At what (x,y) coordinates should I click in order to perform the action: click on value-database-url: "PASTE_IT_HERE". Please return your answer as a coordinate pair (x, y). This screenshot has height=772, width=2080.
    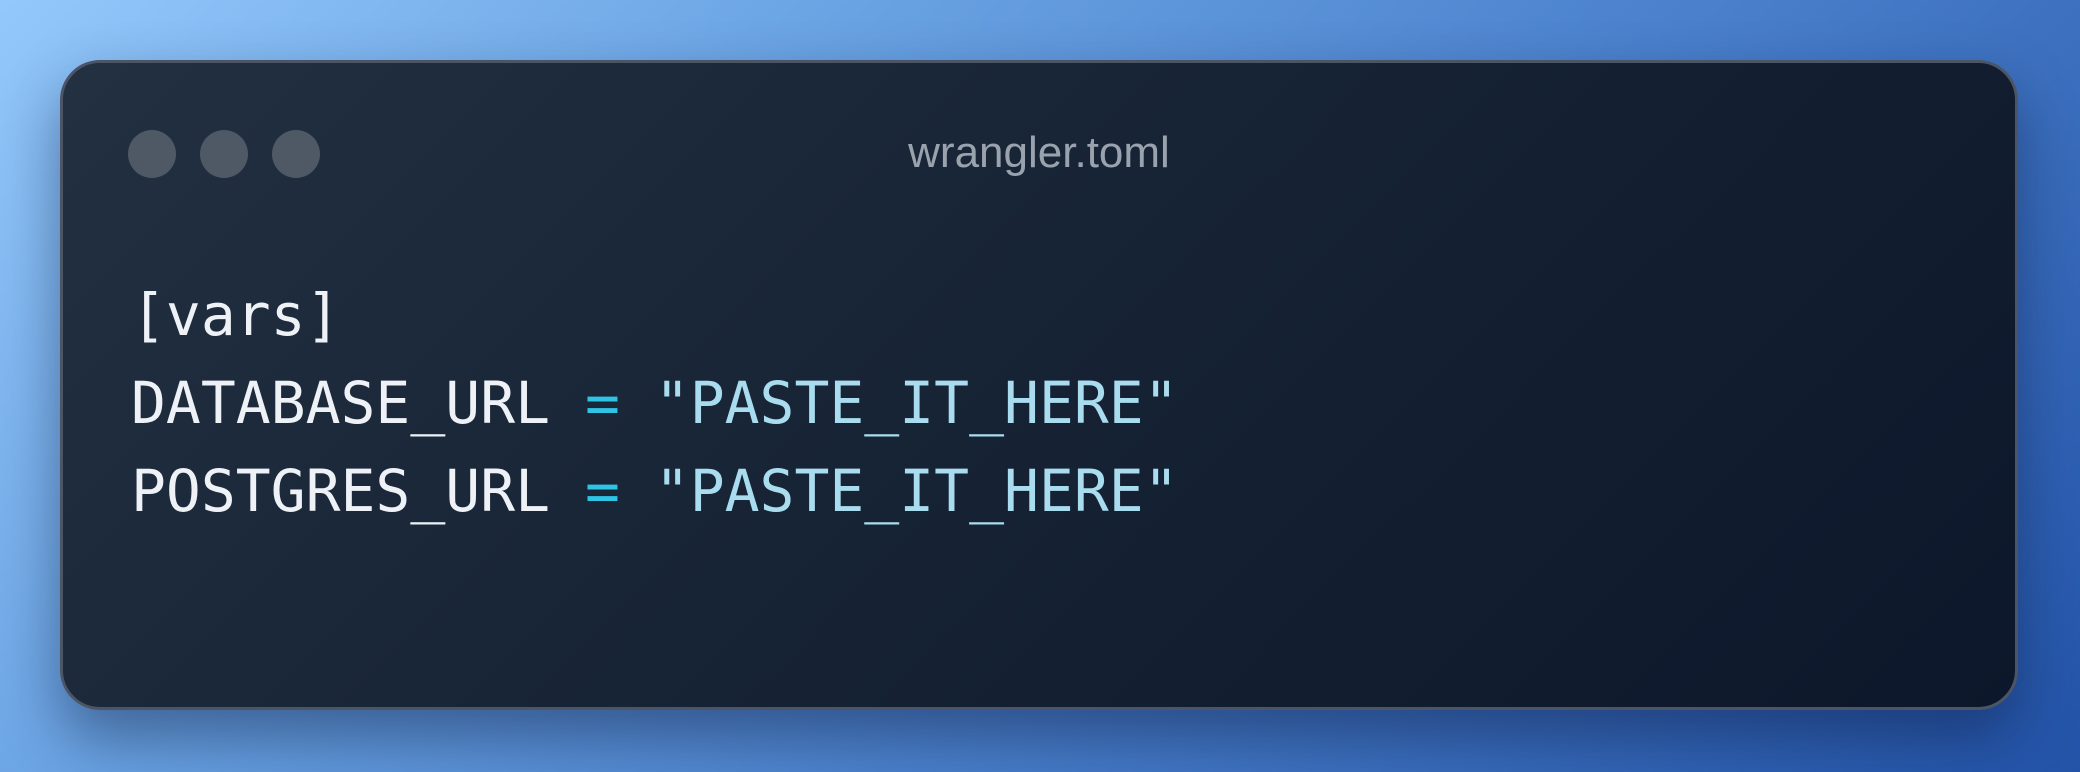
    Looking at the image, I should click on (916, 403).